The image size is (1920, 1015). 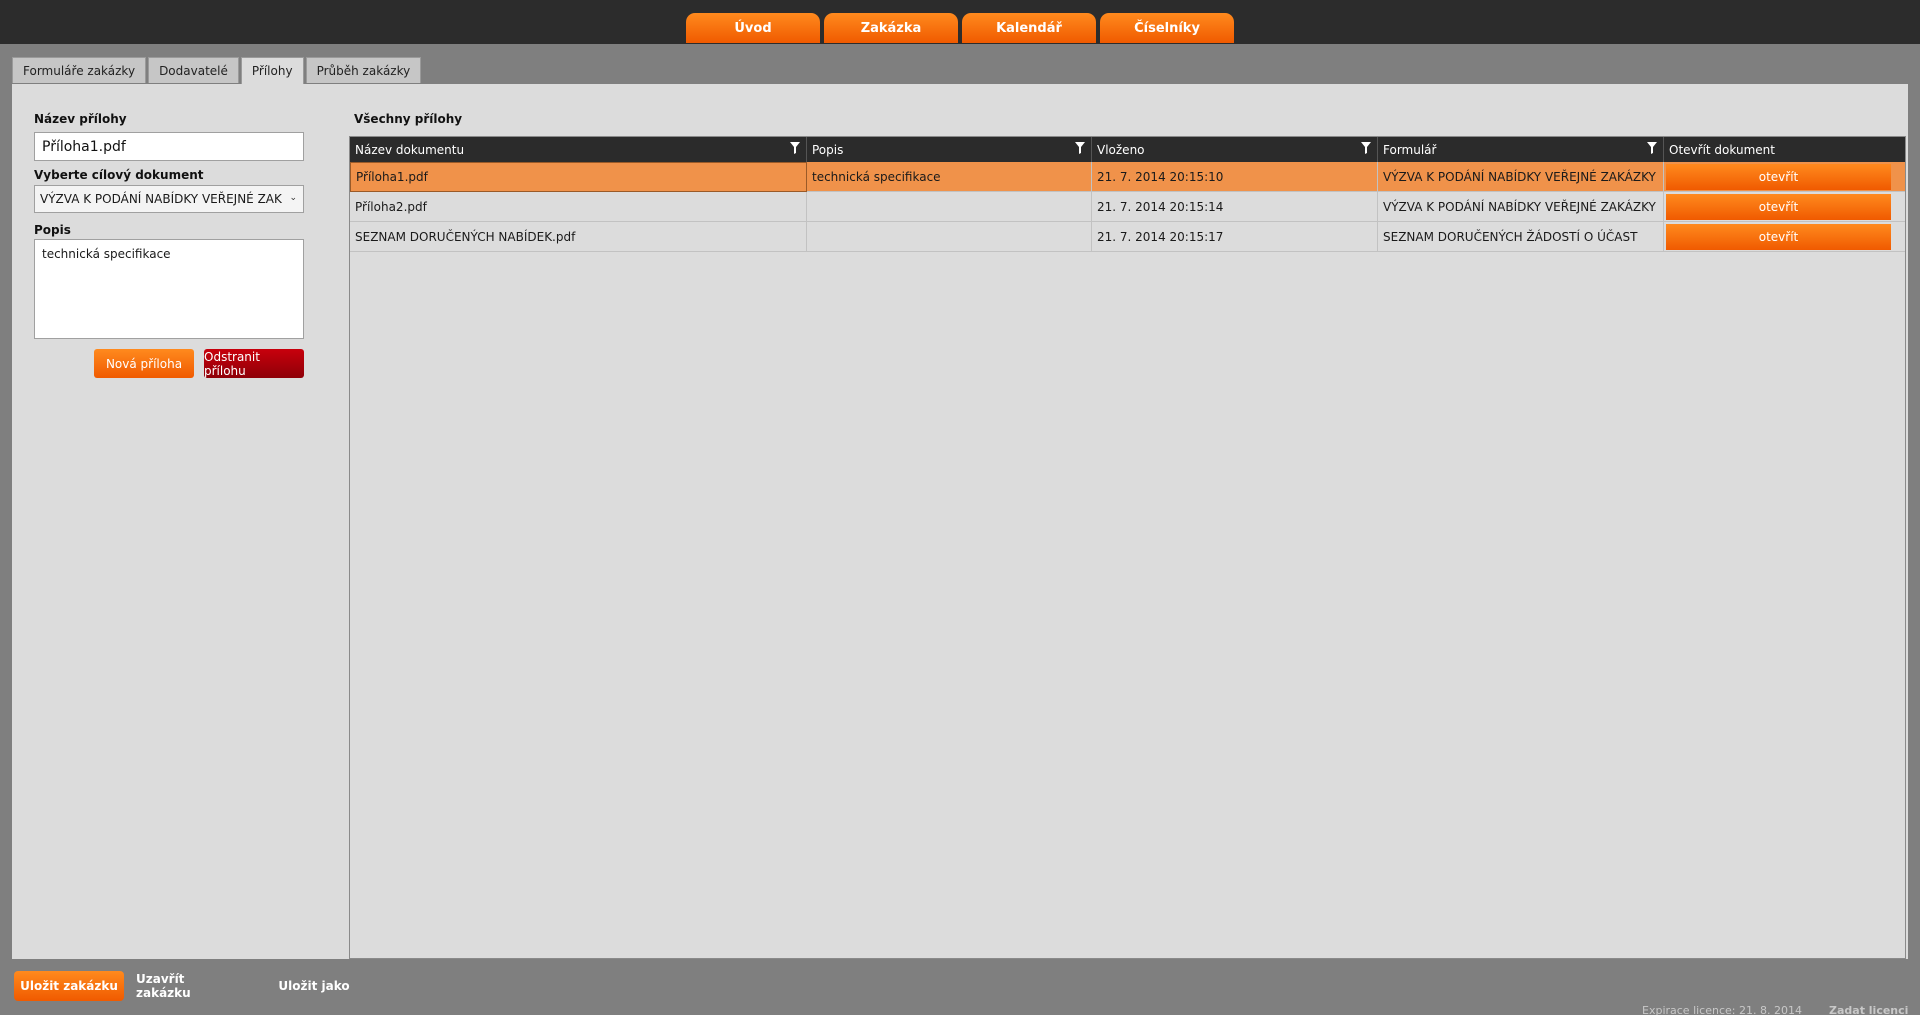 I want to click on column-header-description: Popis, so click(x=949, y=149).